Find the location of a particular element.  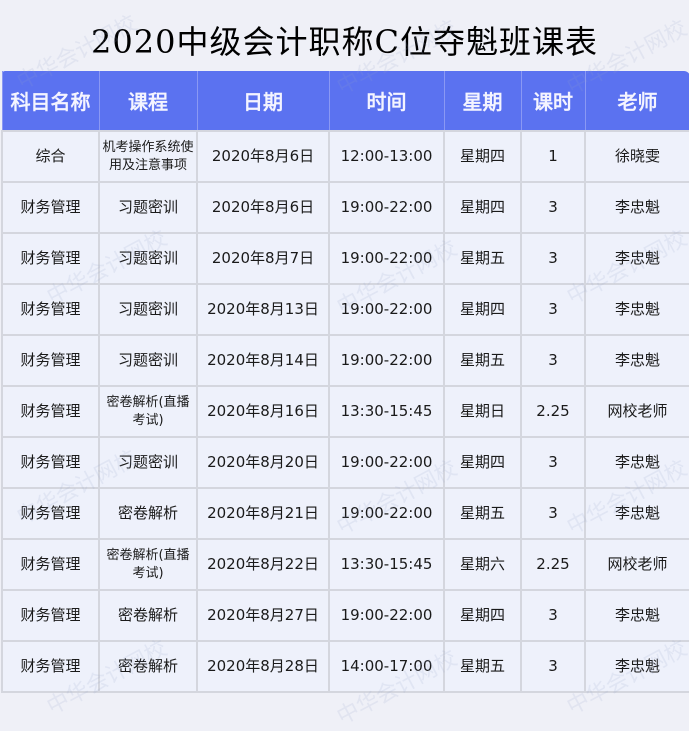

table-row: 财务管理 习题密训 2020年8月14日 19:00-22:00 星期五 3 李忠魁 is located at coordinates (345, 360).